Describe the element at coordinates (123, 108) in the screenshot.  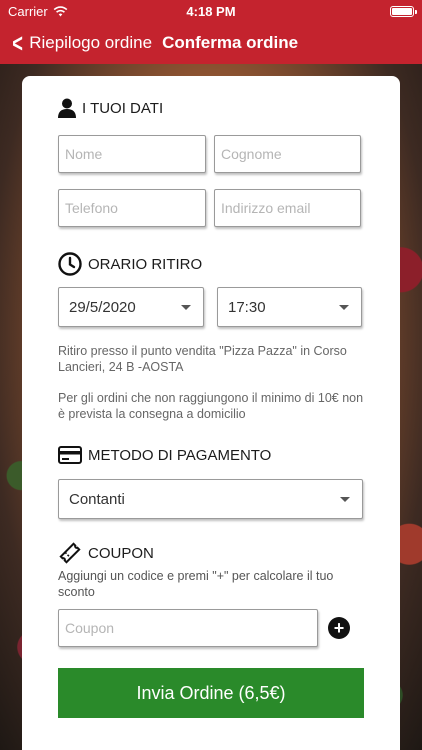
I see `personal-data-title: I TUOI DATI` at that location.